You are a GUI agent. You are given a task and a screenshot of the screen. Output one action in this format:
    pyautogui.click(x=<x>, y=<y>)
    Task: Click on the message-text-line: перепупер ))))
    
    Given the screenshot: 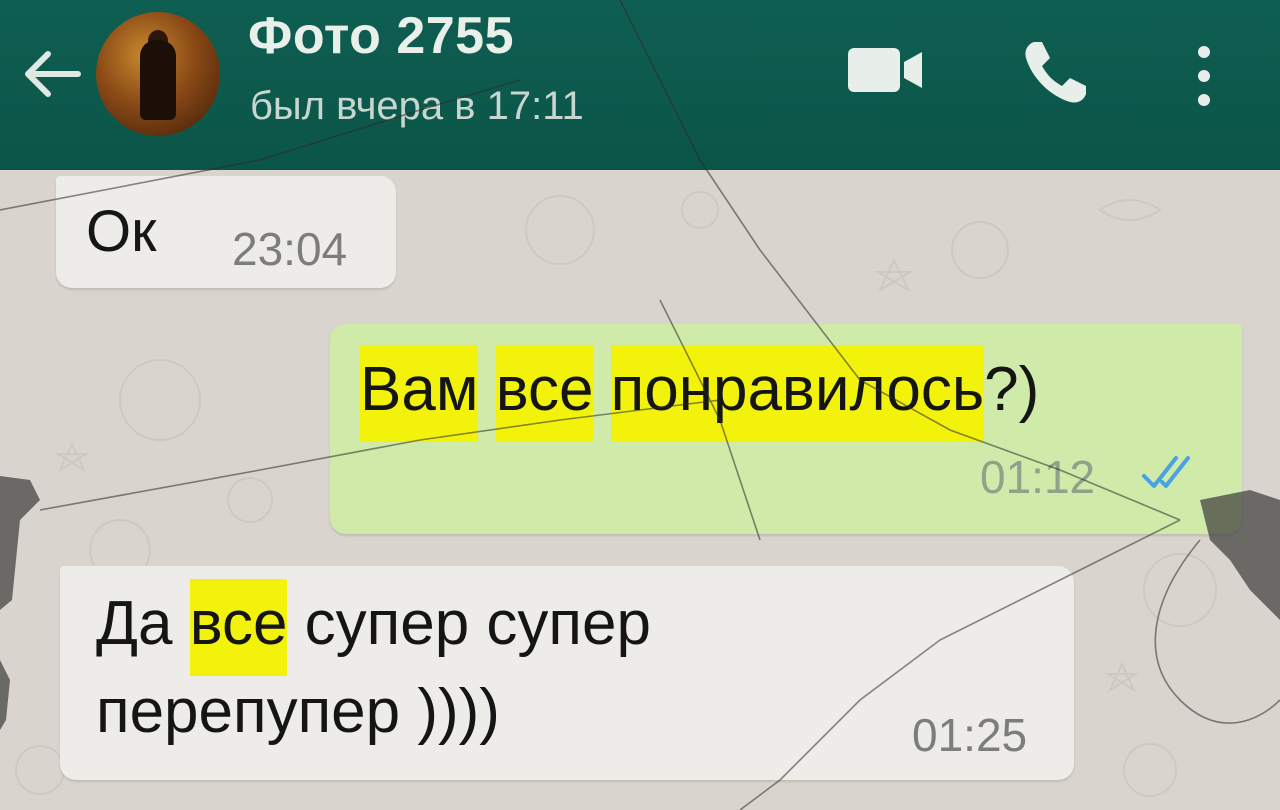 What is the action you would take?
    pyautogui.click(x=298, y=711)
    